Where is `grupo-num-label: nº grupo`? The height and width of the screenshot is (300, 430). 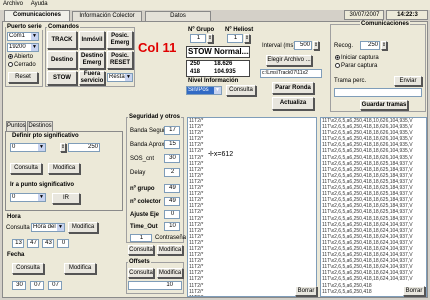
grupo-num-label: nº grupo is located at coordinates (142, 189).